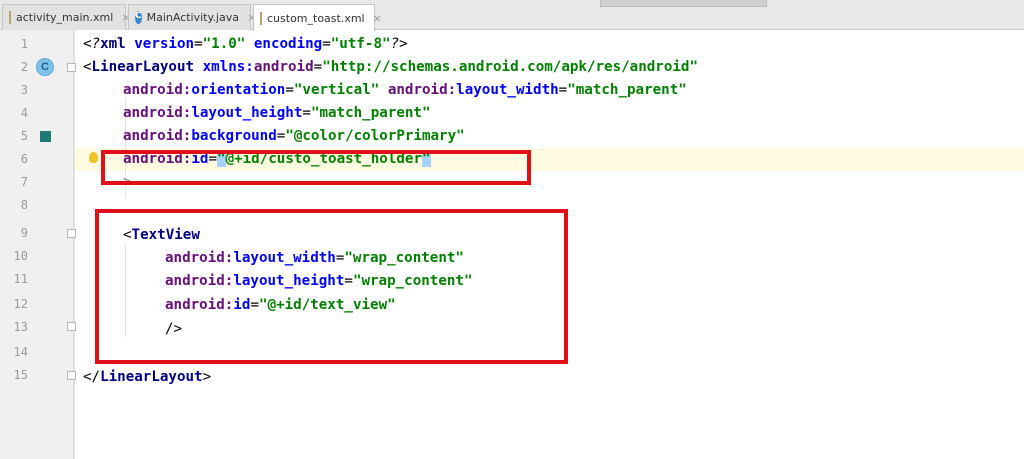 The height and width of the screenshot is (459, 1024). Describe the element at coordinates (24, 67) in the screenshot. I see `line-number: 2` at that location.